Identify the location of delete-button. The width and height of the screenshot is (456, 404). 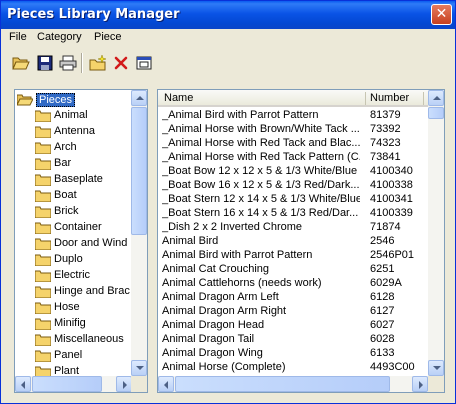
(121, 63).